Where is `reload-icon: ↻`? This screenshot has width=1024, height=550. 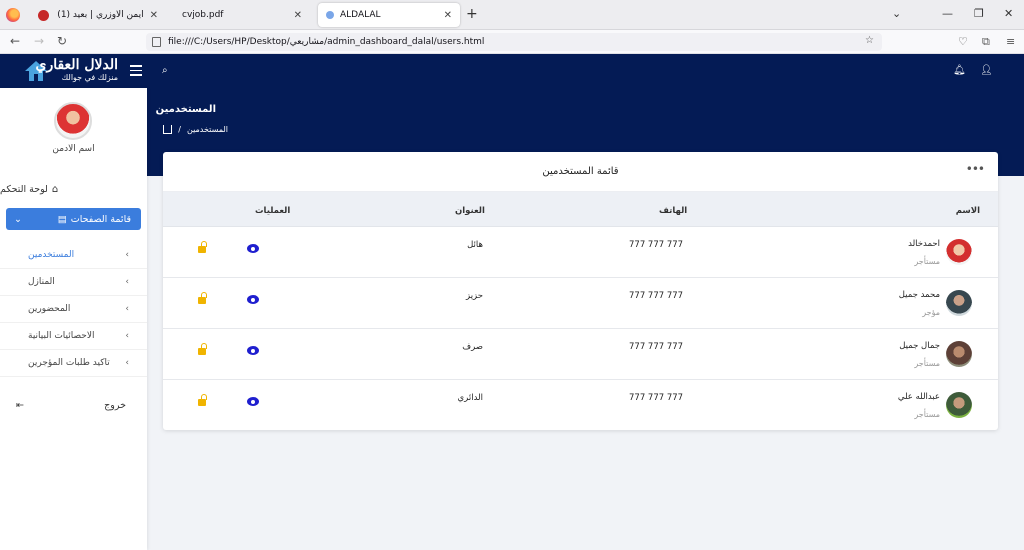
reload-icon: ↻ is located at coordinates (62, 41).